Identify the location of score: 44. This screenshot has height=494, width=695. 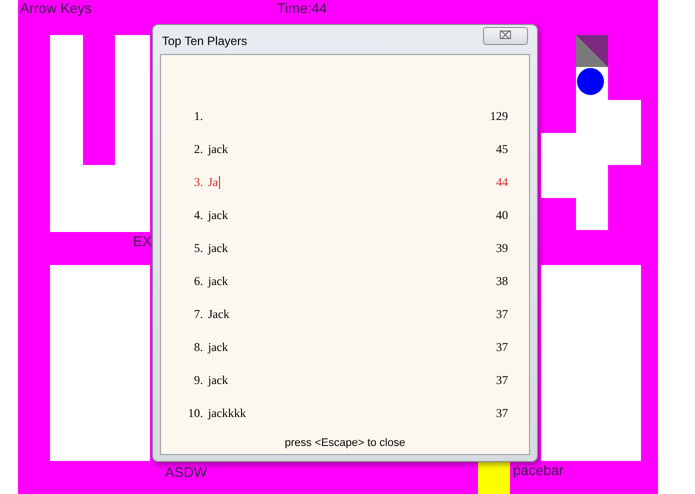
(502, 182).